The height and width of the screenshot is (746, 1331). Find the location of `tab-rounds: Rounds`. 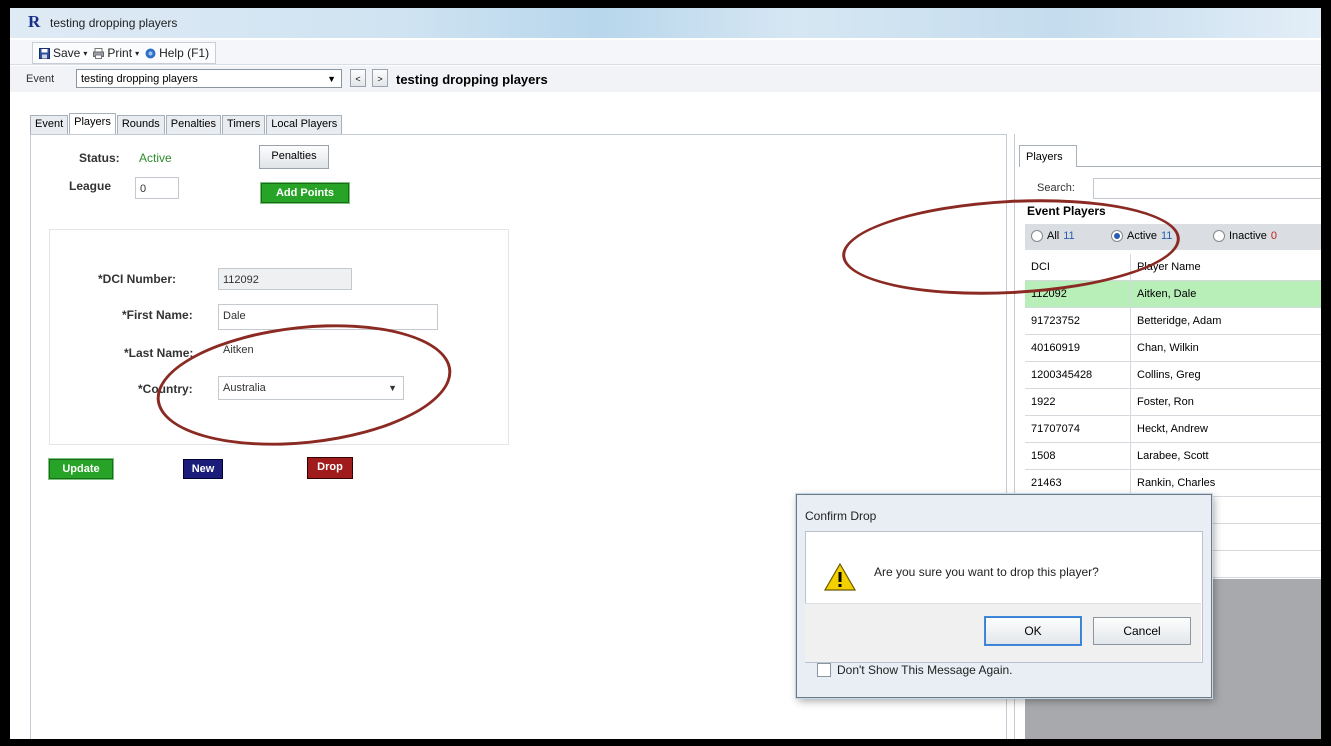

tab-rounds: Rounds is located at coordinates (140, 125).